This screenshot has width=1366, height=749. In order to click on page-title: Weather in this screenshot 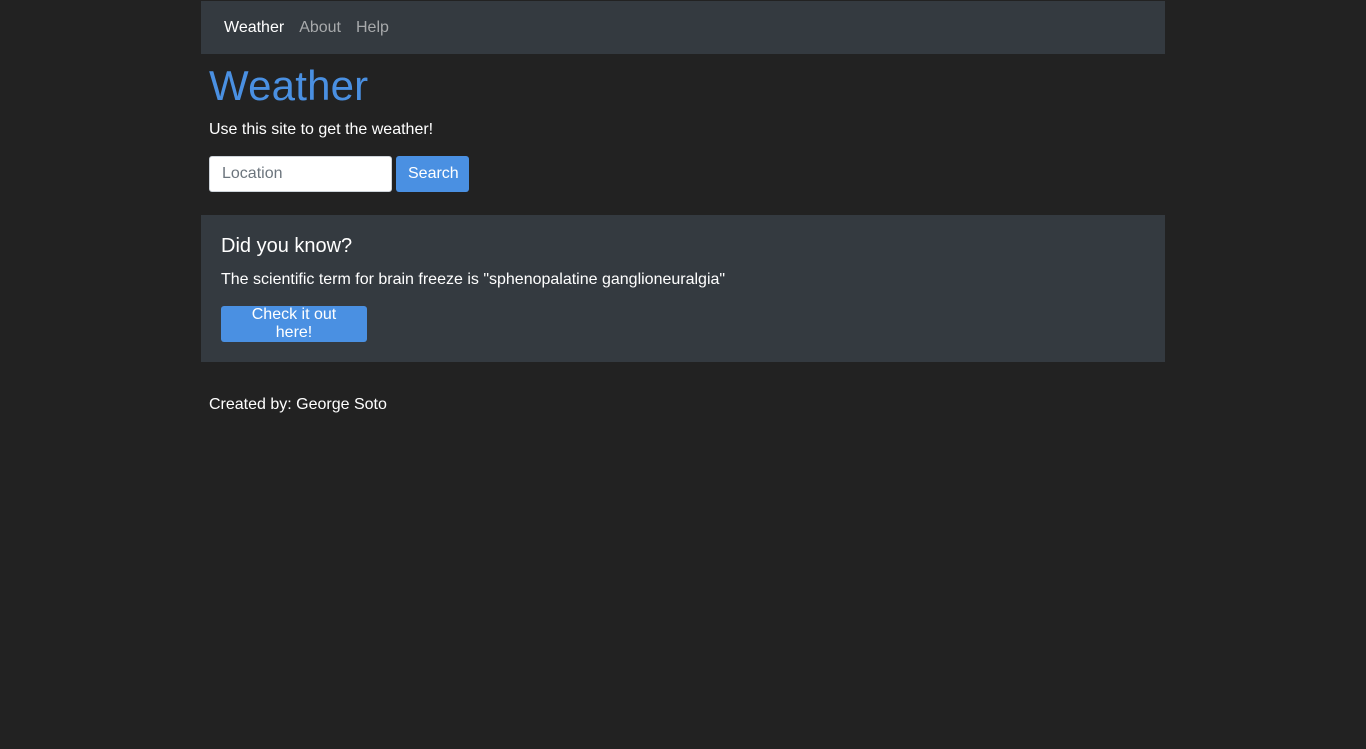, I will do `click(289, 85)`.